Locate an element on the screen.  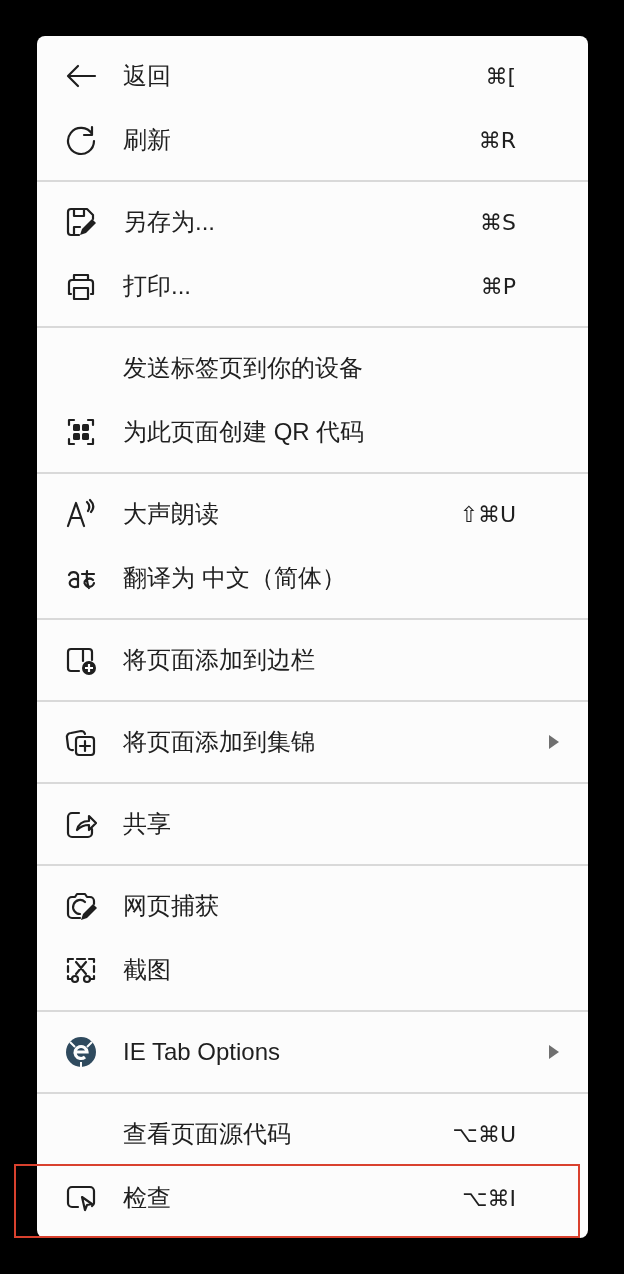
menu-item: 将页面添加到边栏 is located at coordinates (312, 660).